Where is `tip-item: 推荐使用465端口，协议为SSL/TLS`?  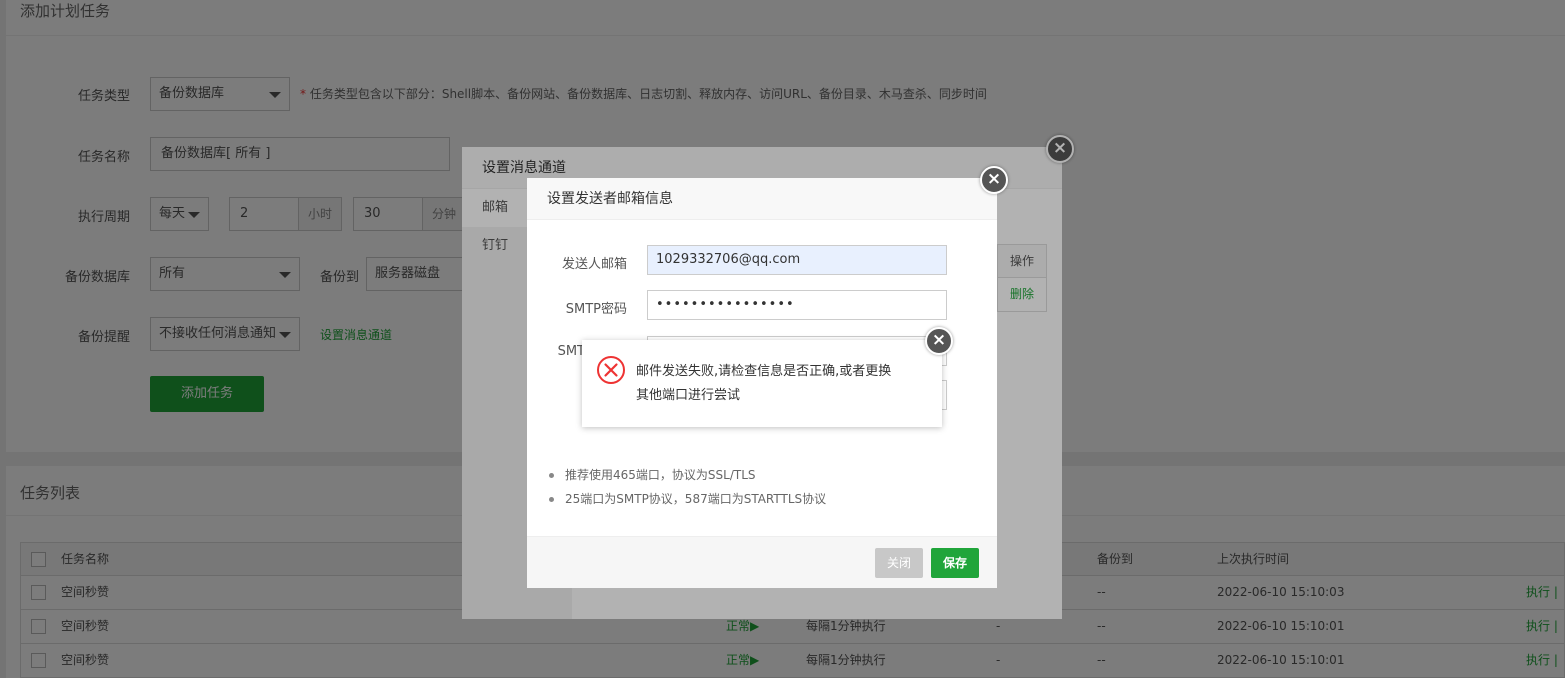
tip-item: 推荐使用465端口，协议为SSL/TLS is located at coordinates (687, 475).